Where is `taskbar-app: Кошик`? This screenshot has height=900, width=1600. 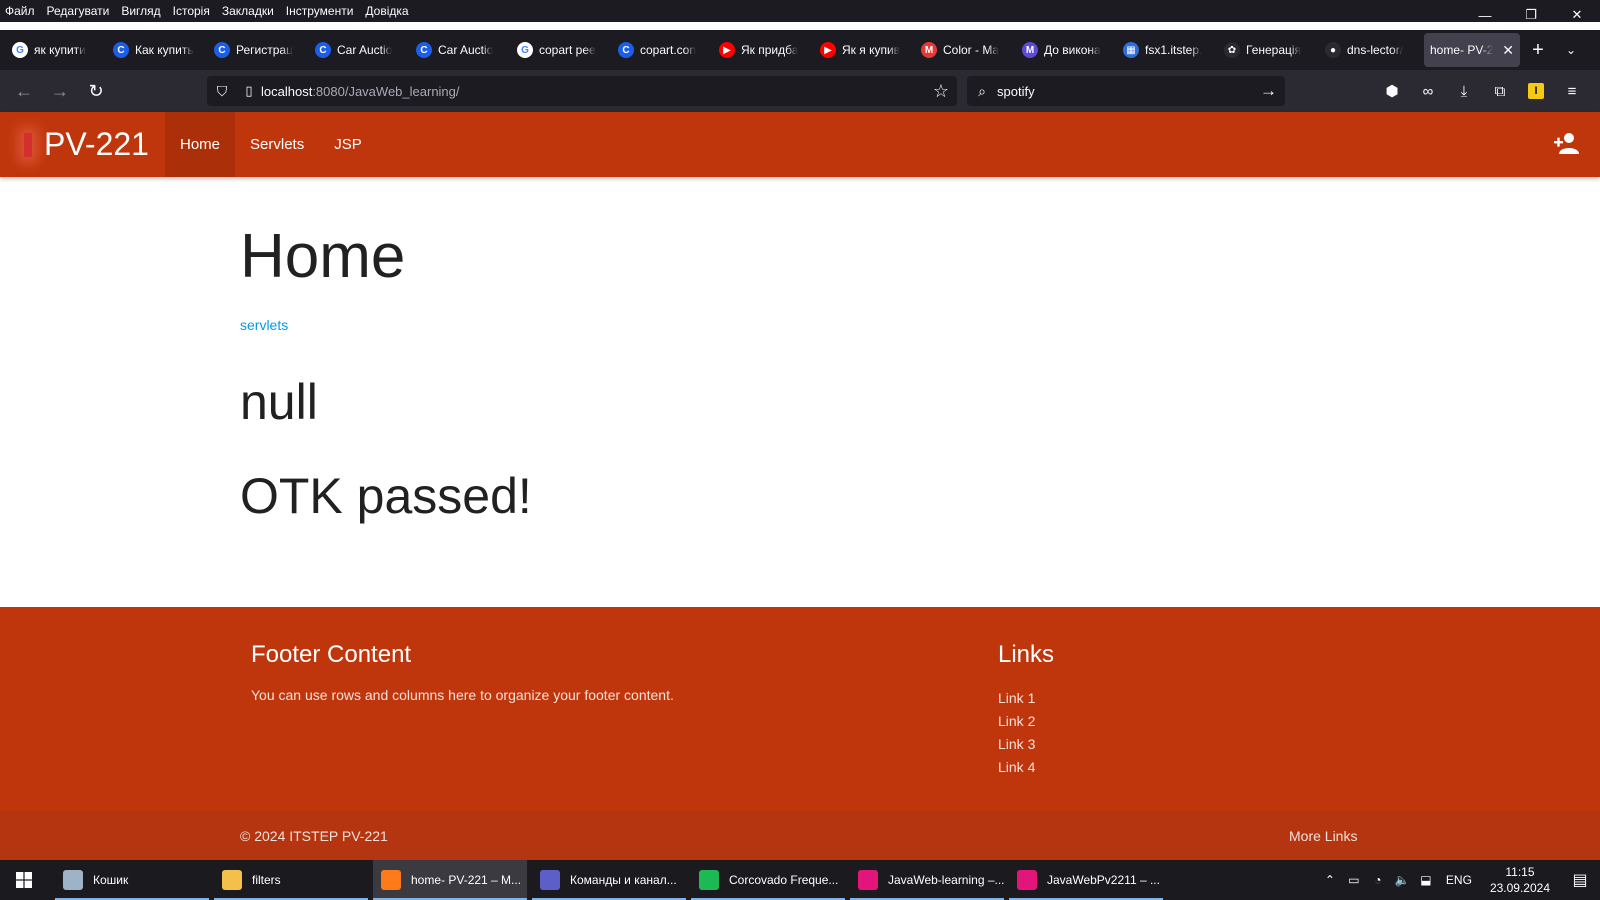
taskbar-app: Кошик is located at coordinates (132, 880).